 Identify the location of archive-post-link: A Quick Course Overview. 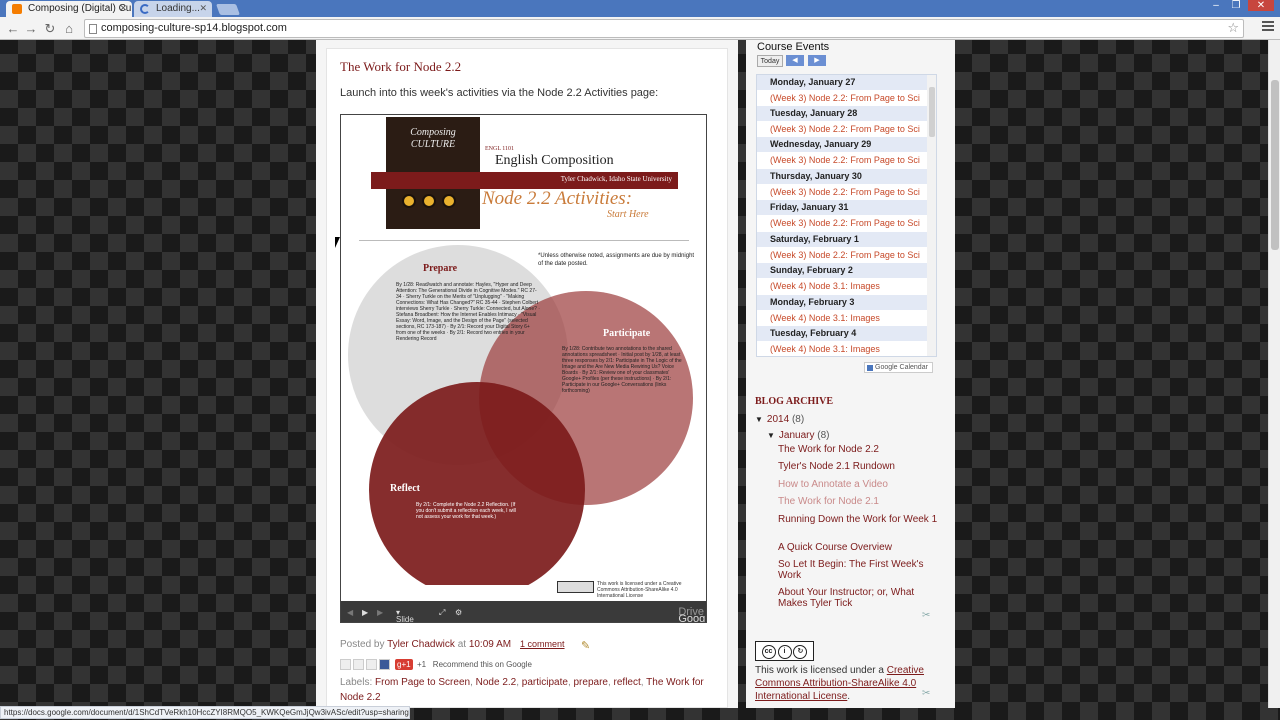
(858, 547).